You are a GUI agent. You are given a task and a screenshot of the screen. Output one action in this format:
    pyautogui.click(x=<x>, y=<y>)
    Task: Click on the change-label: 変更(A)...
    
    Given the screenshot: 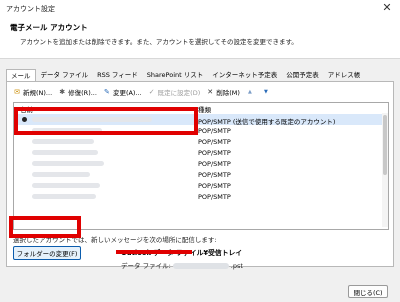 What is the action you would take?
    pyautogui.click(x=127, y=93)
    